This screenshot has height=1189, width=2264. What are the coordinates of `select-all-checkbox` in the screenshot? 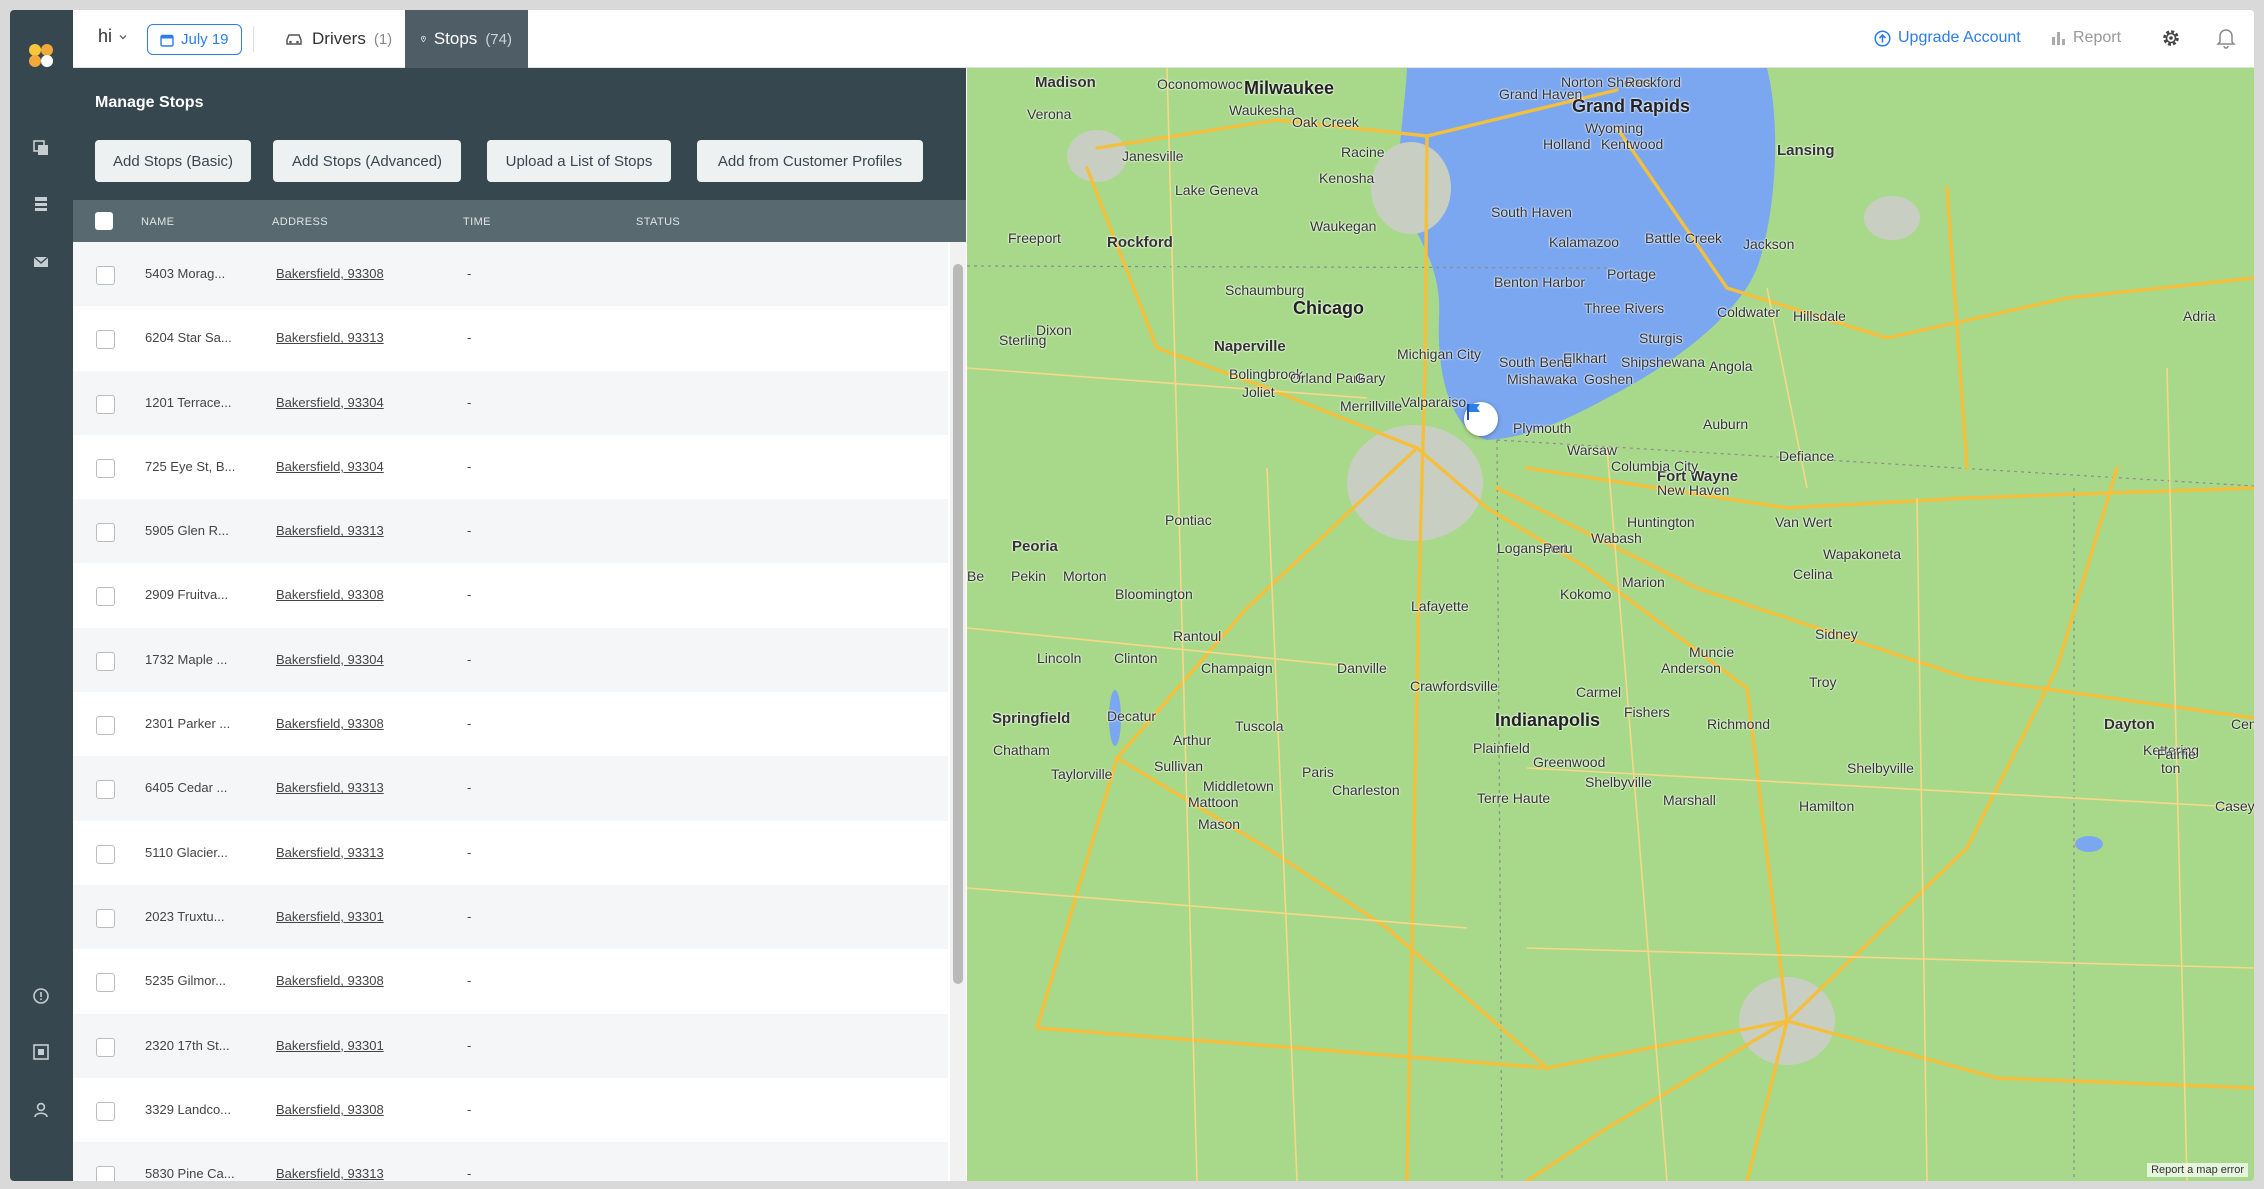 It's located at (104, 221).